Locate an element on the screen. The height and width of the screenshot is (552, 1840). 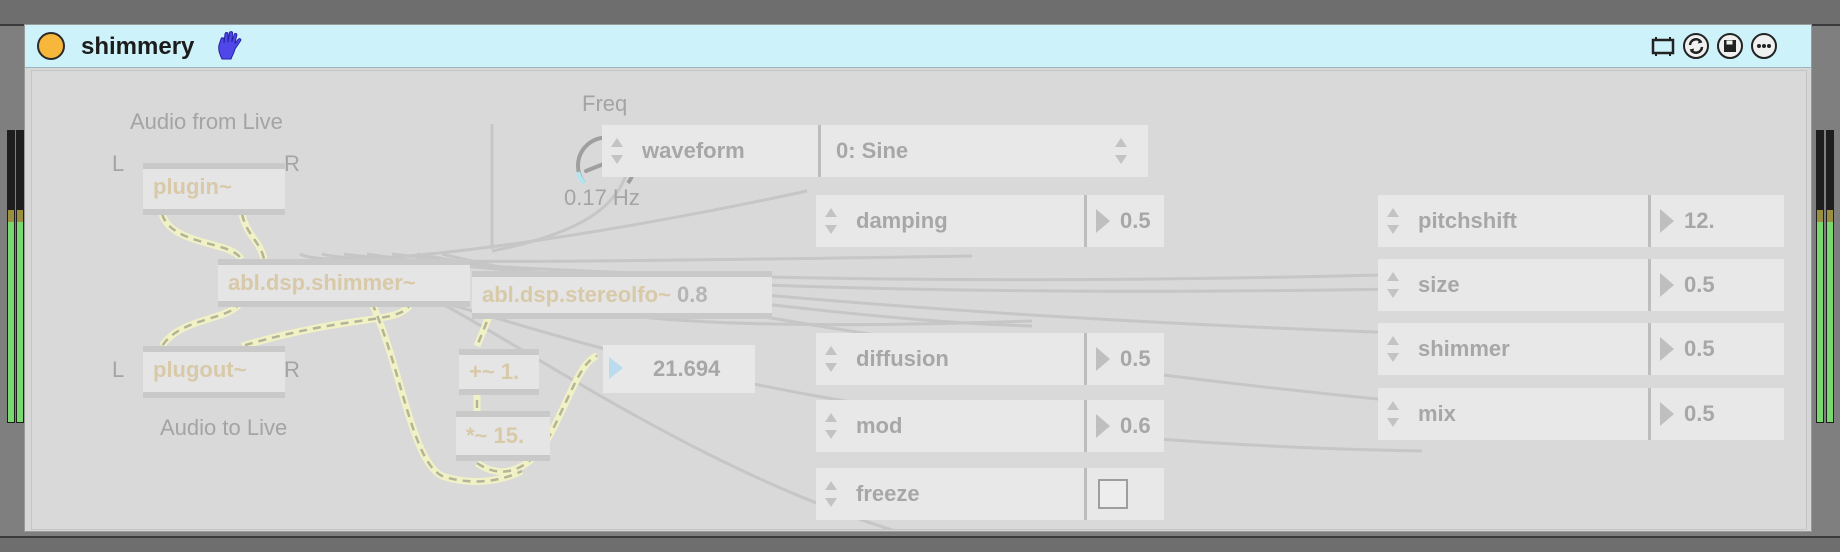
diffusion-arrows-icon is located at coordinates (831, 359).